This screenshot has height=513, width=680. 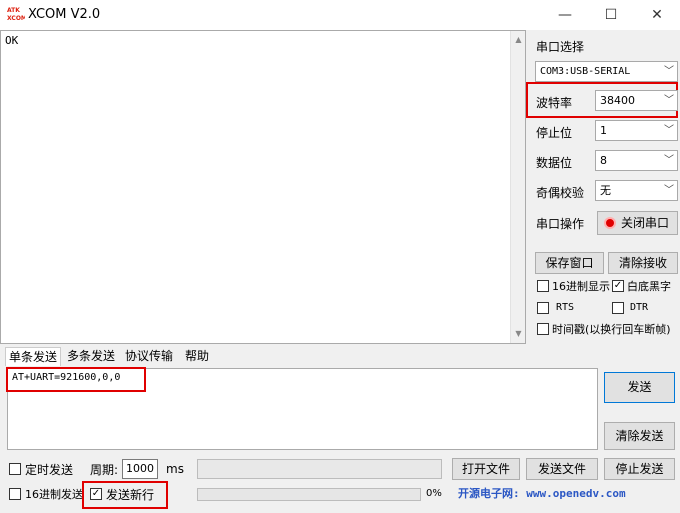 What do you see at coordinates (54, 494) in the screenshot?
I see `hex-send-label: 16进制发送` at bounding box center [54, 494].